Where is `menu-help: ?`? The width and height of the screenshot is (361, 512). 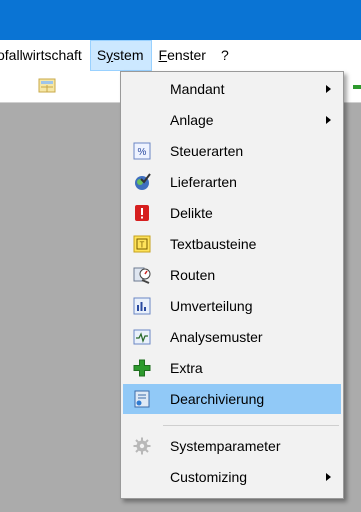 menu-help: ? is located at coordinates (225, 55).